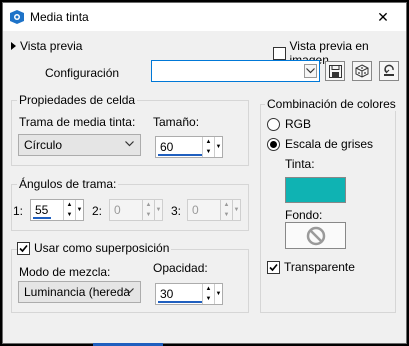  Describe the element at coordinates (43, 145) in the screenshot. I see `pattern-value: Círculo` at that location.